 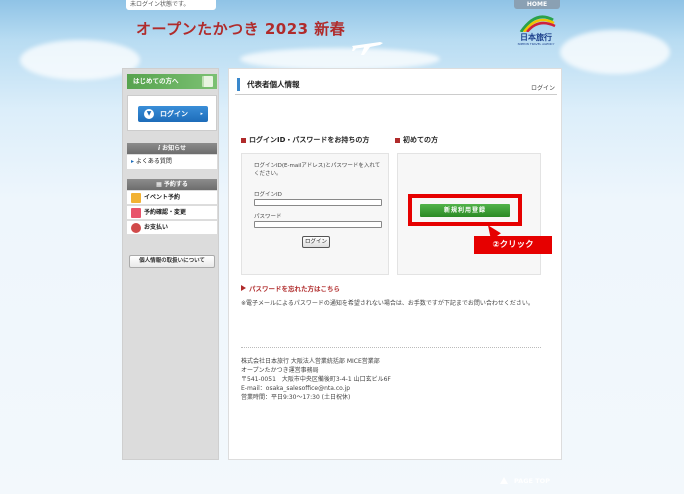 I want to click on arrow-up-icon, so click(x=504, y=480).